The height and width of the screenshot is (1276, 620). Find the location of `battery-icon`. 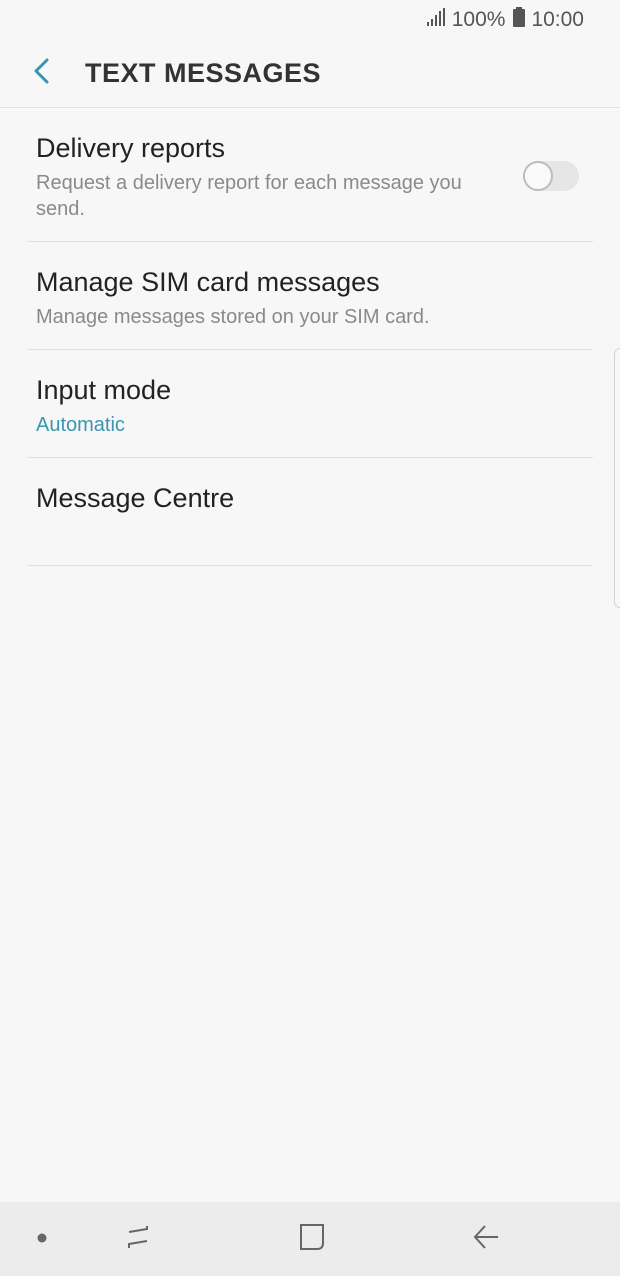

battery-icon is located at coordinates (519, 20).